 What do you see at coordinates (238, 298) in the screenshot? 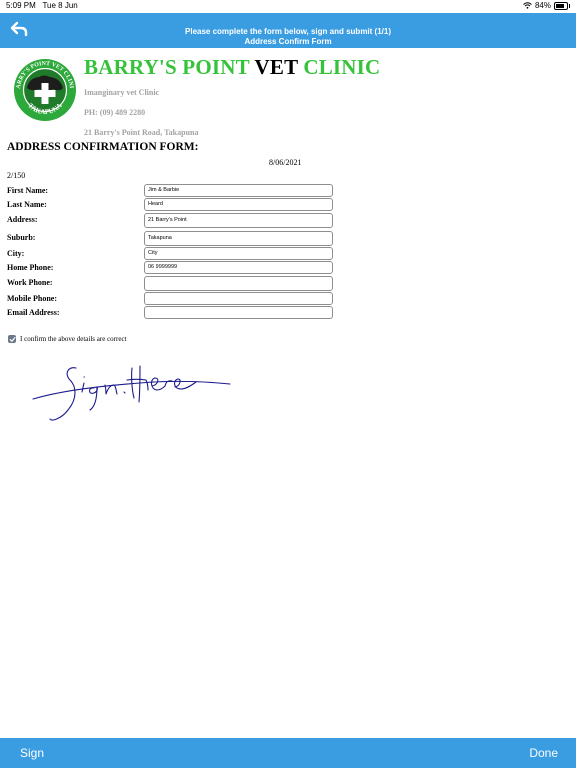
I see `mobile-phone-field` at bounding box center [238, 298].